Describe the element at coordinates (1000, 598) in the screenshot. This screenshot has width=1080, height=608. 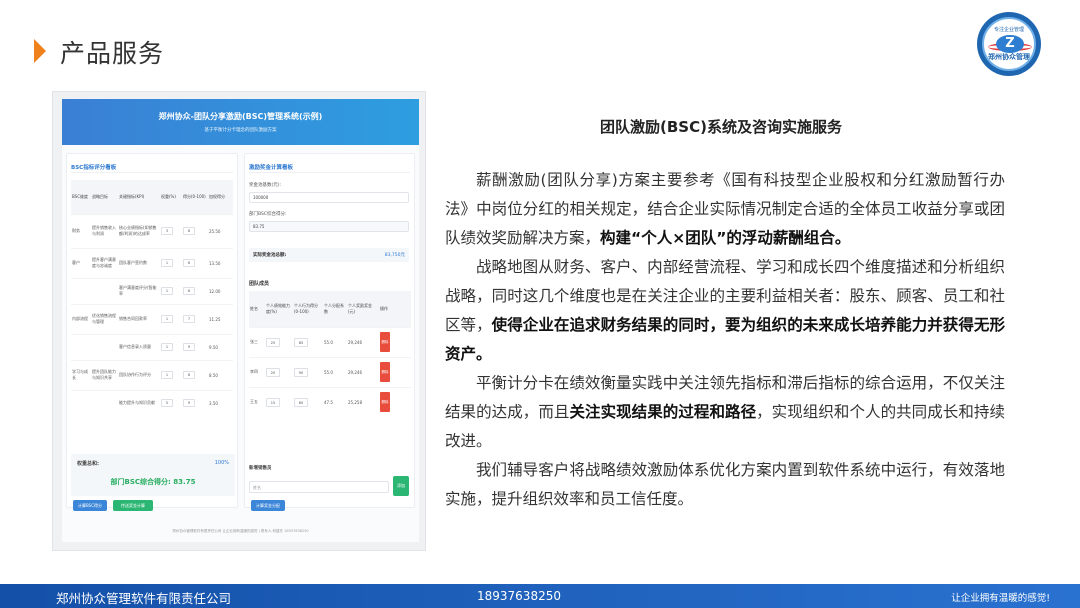
I see `footer-slogan: 让企业拥有温暖的感觉!` at that location.